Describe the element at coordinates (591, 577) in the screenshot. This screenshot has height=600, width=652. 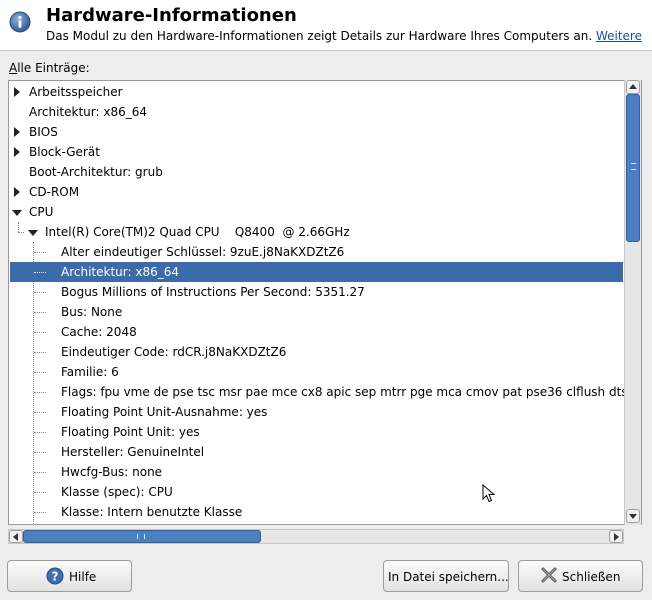
I see `close-label: Schließen` at that location.